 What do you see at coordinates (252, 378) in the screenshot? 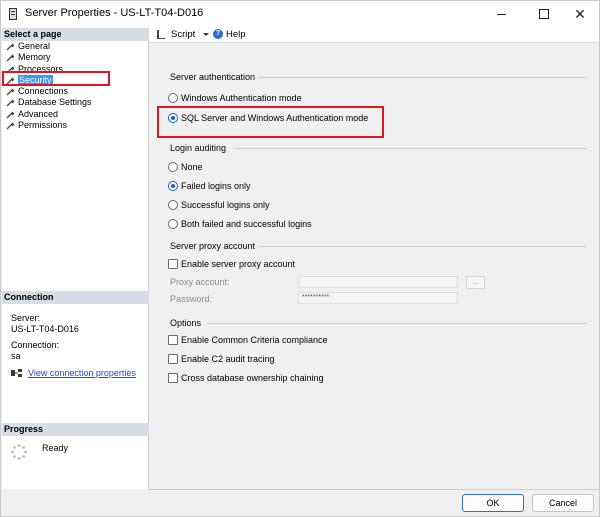
I see `option-label: Cross database ownership chaining` at bounding box center [252, 378].